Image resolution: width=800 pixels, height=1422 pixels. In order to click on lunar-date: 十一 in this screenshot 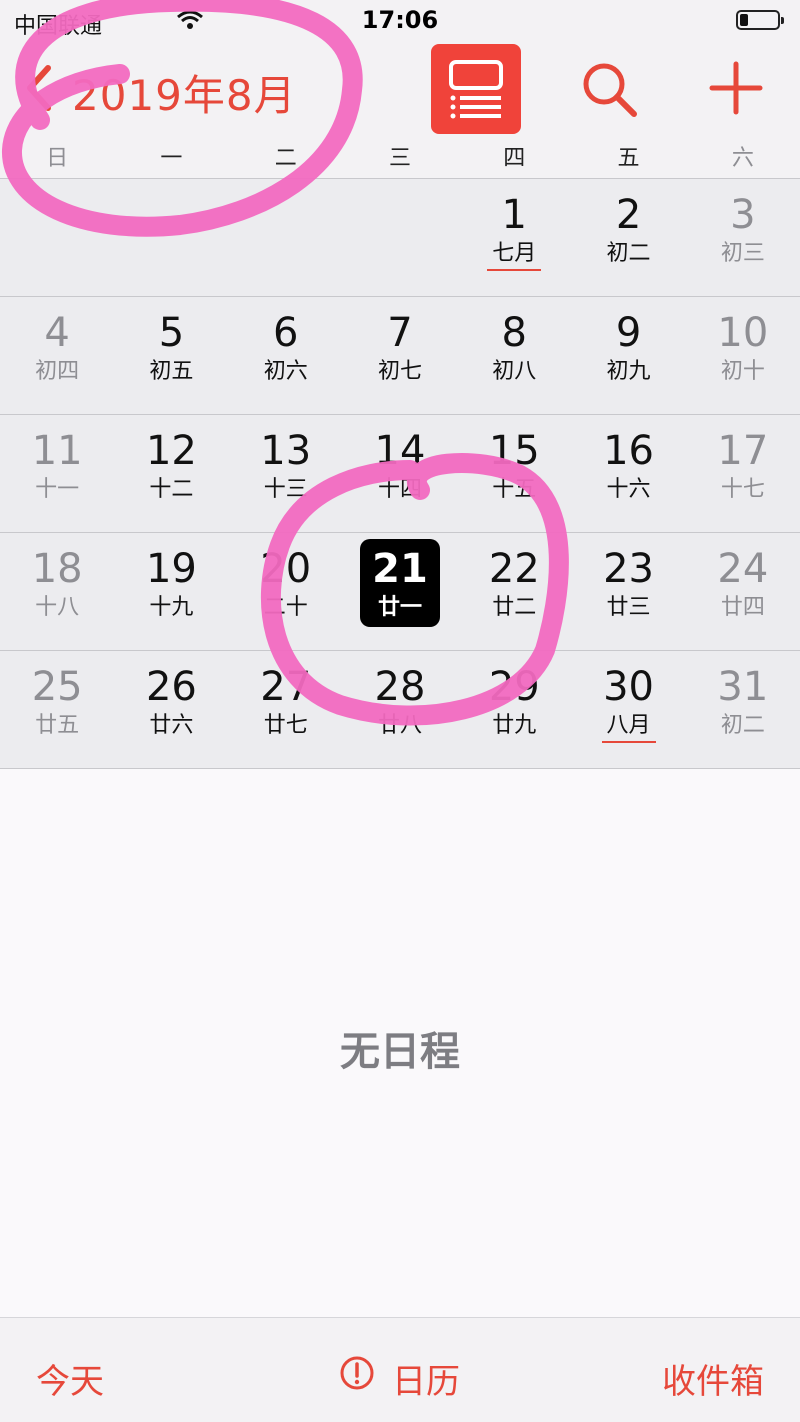, I will do `click(57, 489)`.